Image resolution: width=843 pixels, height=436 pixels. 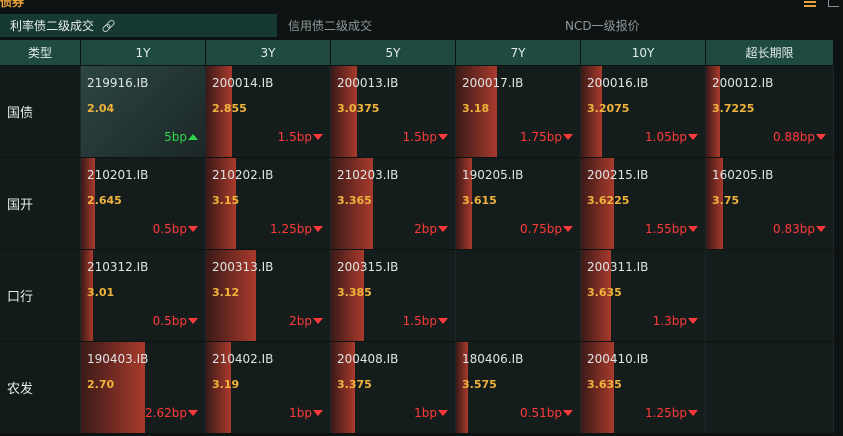 I want to click on yield-change: 2bp, so click(x=306, y=321).